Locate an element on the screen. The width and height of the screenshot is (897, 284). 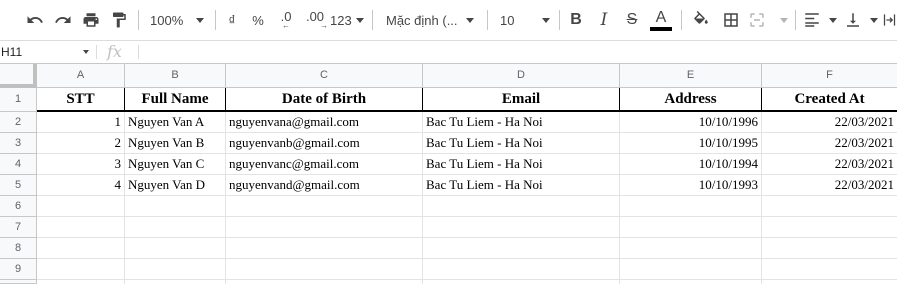
table-cell: 10/10/1996 is located at coordinates (691, 122).